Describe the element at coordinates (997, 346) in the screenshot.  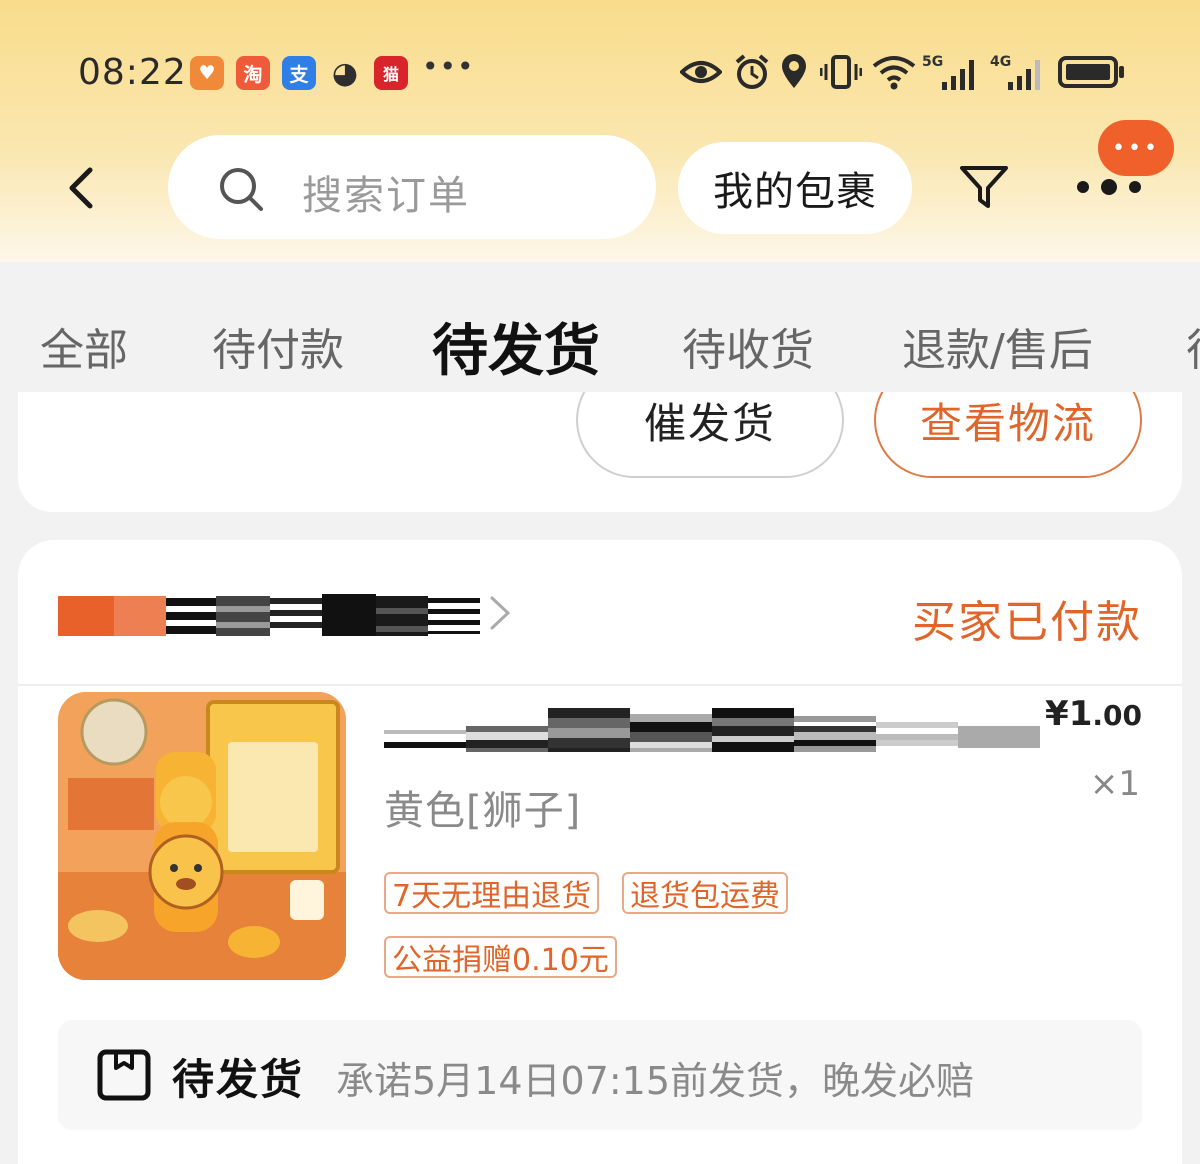
I see `tab-refund-aftersale: 退款/售后` at that location.